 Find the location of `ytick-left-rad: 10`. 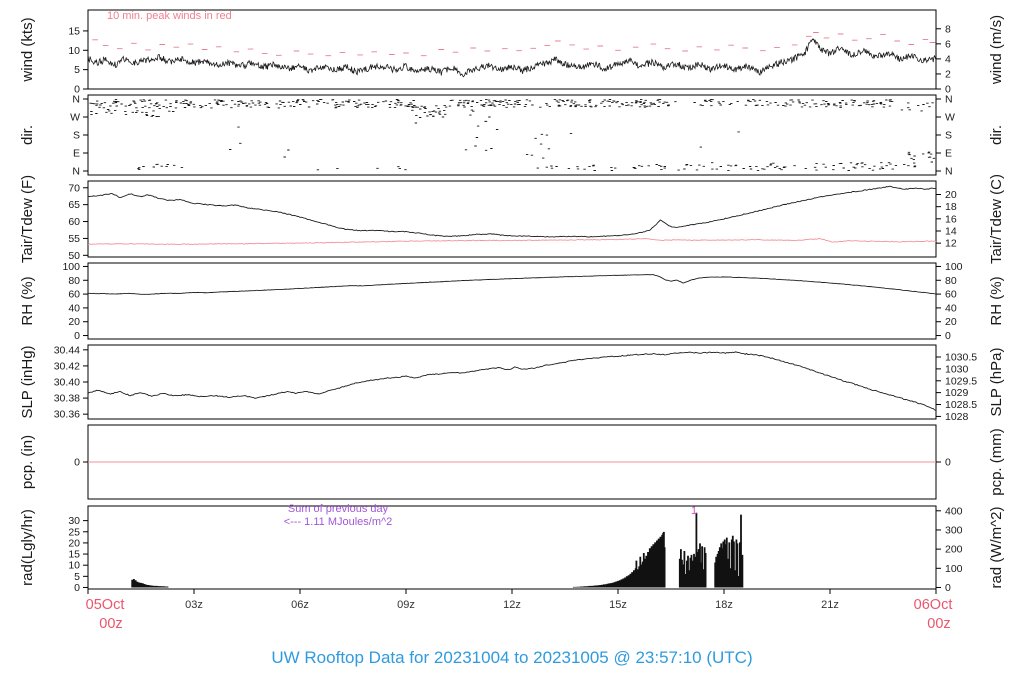

ytick-left-rad: 10 is located at coordinates (74, 566).